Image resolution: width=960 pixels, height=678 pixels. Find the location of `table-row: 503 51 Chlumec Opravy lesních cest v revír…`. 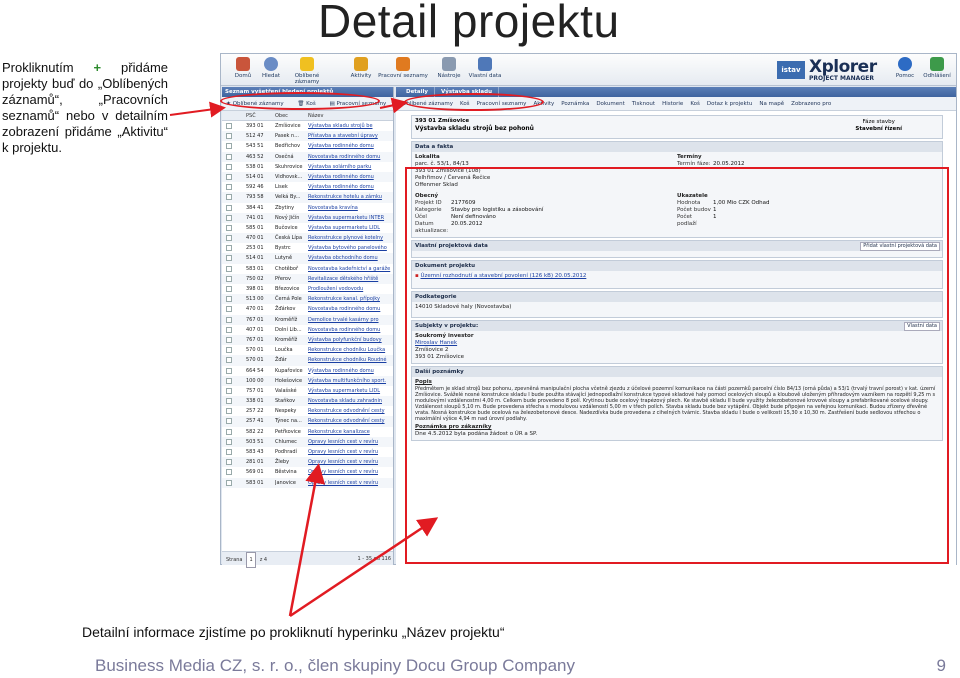

table-row: 503 51 Chlumec Opravy lesních cest v revír… is located at coordinates (307, 441).